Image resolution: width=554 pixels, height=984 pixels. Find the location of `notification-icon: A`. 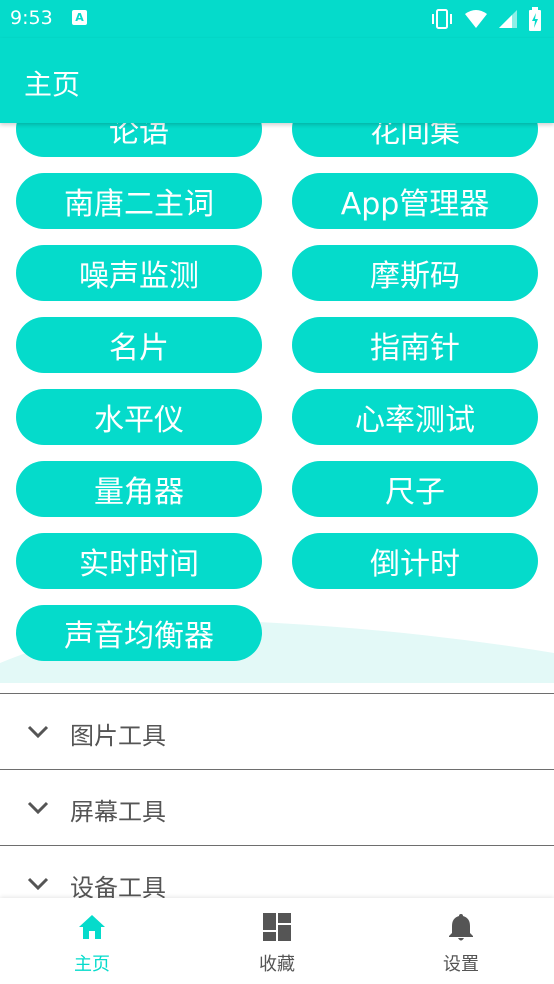

notification-icon: A is located at coordinates (79, 17).